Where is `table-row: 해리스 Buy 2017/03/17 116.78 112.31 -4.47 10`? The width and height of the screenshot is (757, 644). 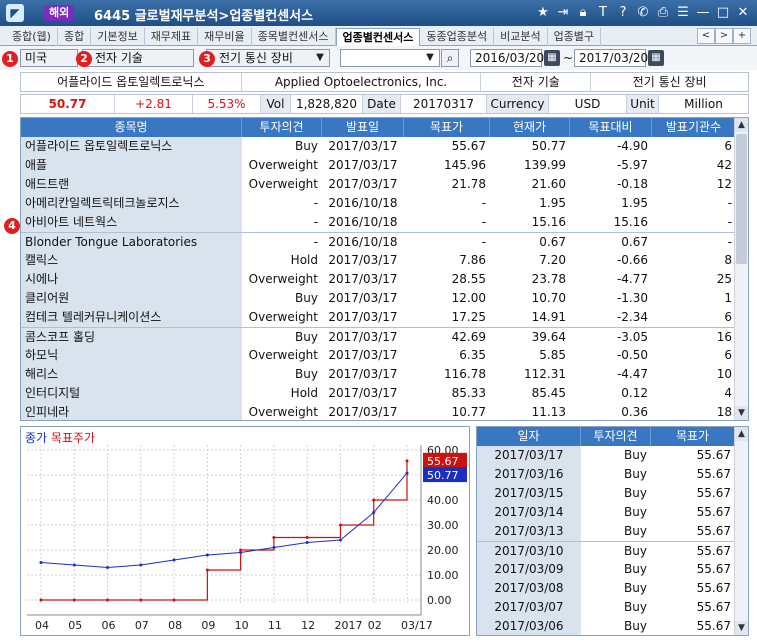
table-row: 해리스 Buy 2017/03/17 116.78 112.31 -4.47 10 is located at coordinates (384, 374).